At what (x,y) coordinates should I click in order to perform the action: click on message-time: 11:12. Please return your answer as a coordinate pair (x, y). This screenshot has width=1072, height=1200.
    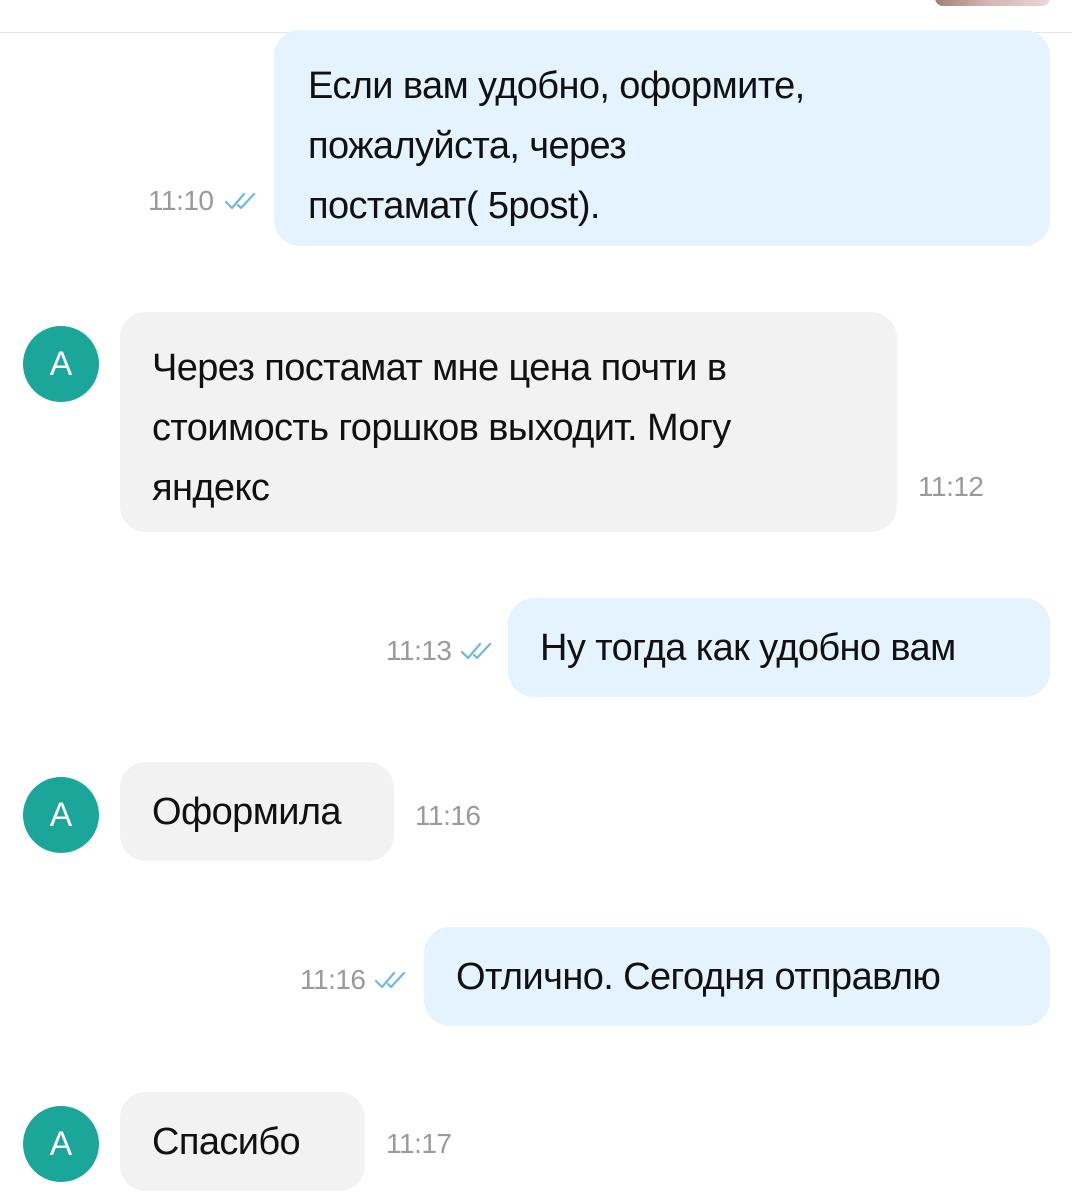
    Looking at the image, I should click on (951, 486).